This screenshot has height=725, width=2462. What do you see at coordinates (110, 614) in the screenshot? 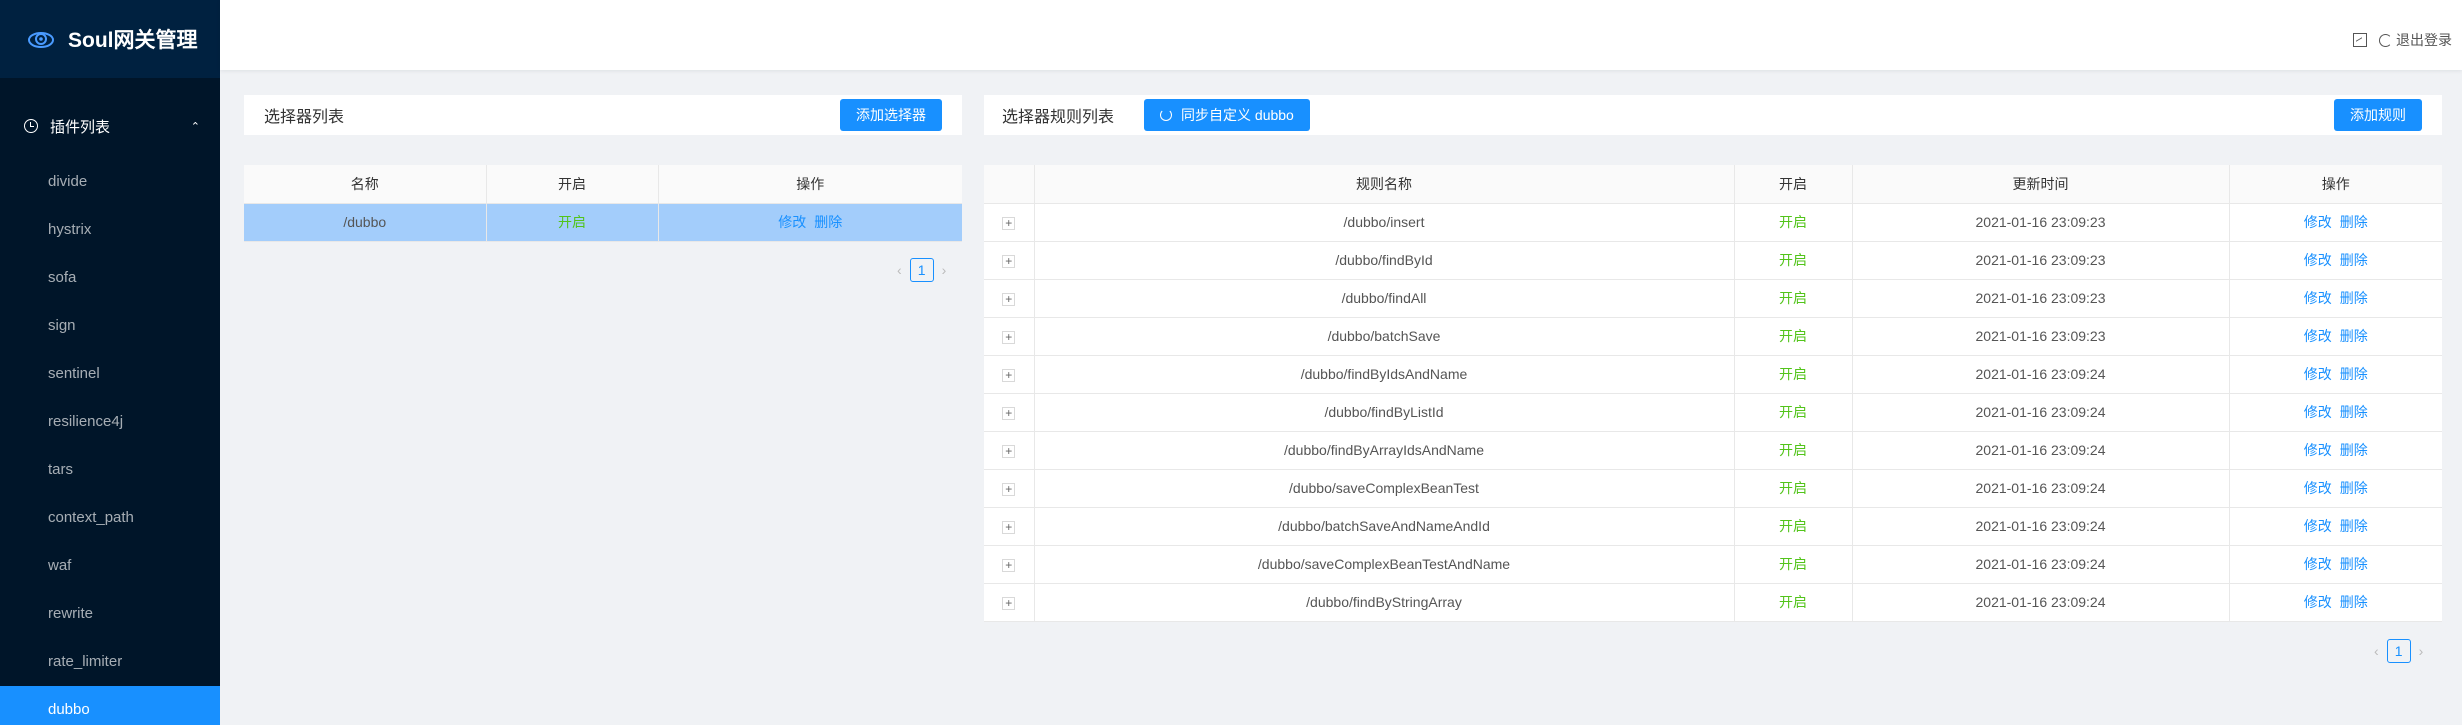
I see `sidebar-item-rewrite: rewrite` at bounding box center [110, 614].